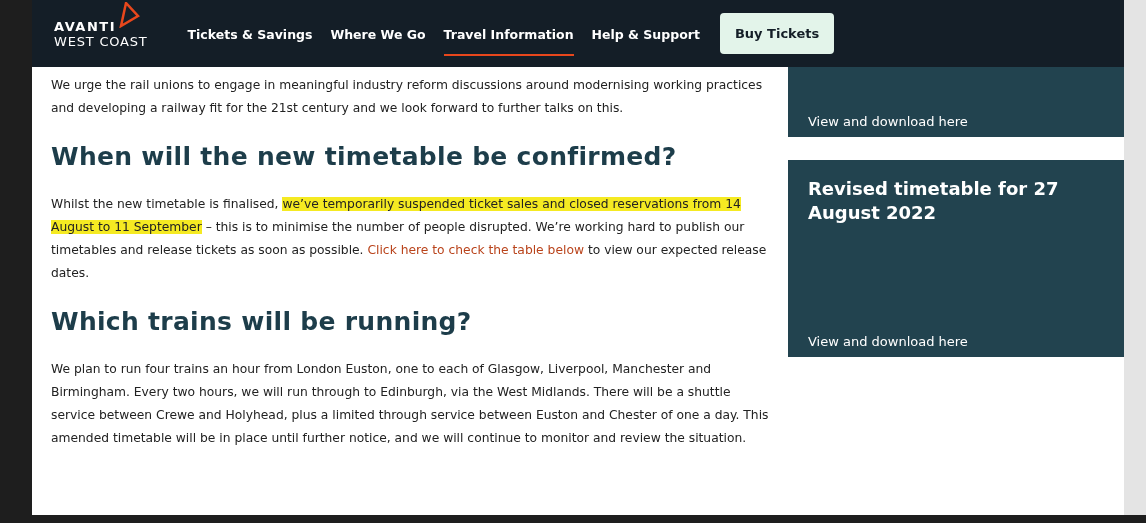  I want to click on nav-link: Where We Go, so click(378, 35).